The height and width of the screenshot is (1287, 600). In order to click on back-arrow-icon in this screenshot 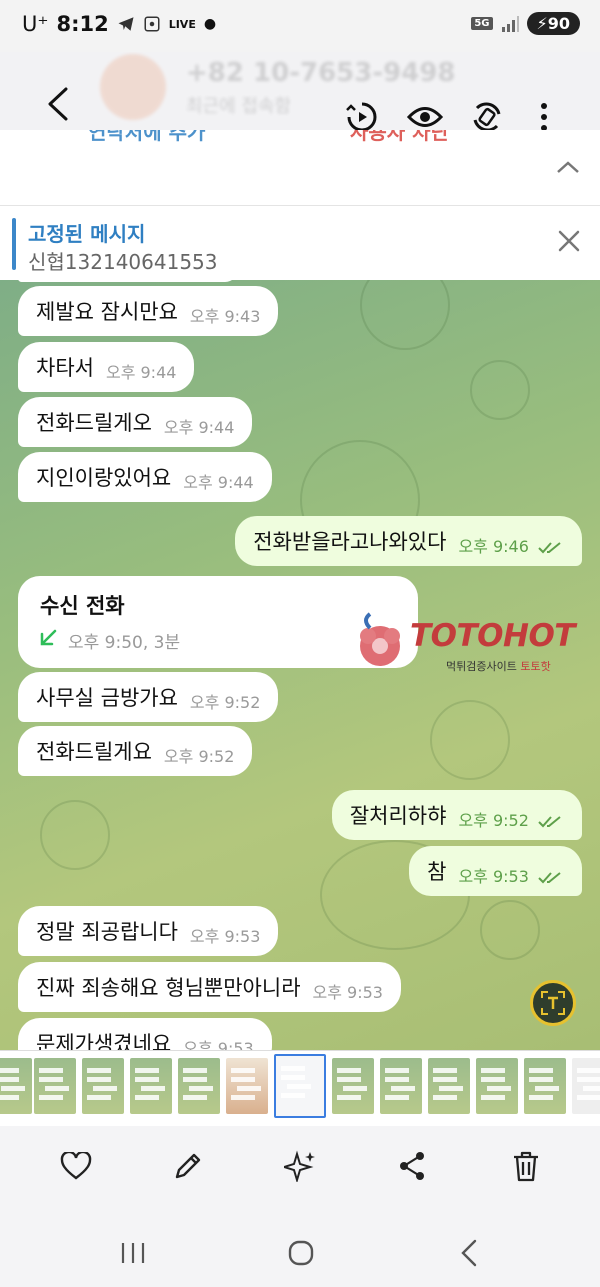, I will do `click(58, 104)`.